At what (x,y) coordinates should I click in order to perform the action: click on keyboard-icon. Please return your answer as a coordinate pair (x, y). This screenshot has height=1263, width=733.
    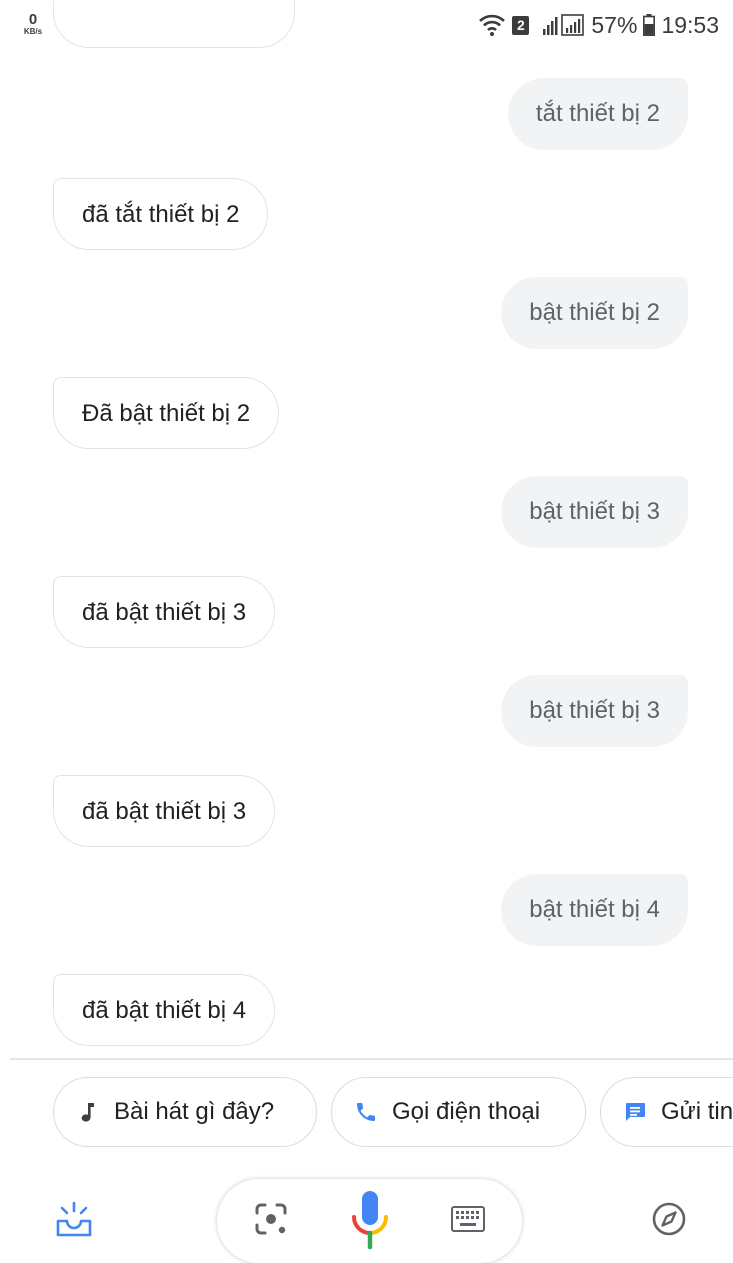
    Looking at the image, I should click on (468, 1221).